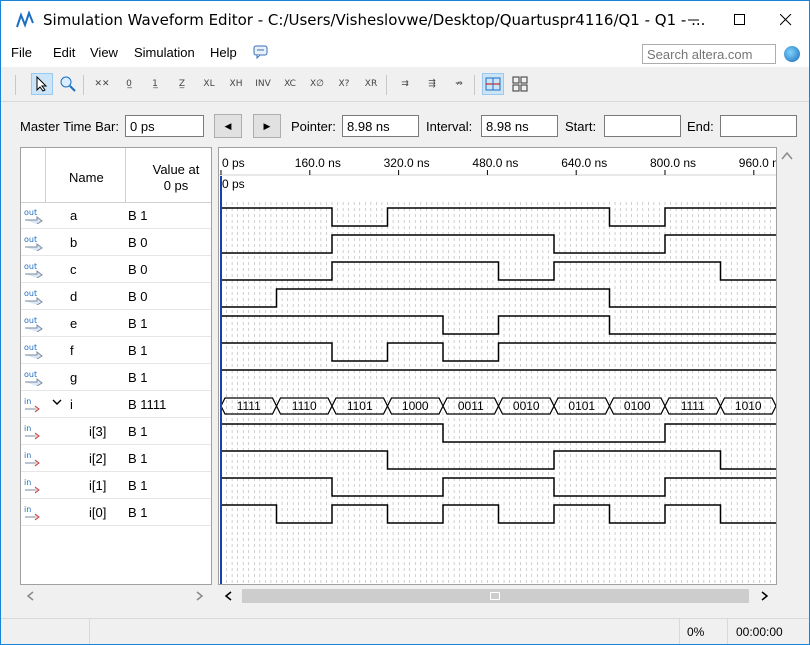 This screenshot has width=810, height=645. I want to click on toolbar-separator, so click(15, 85).